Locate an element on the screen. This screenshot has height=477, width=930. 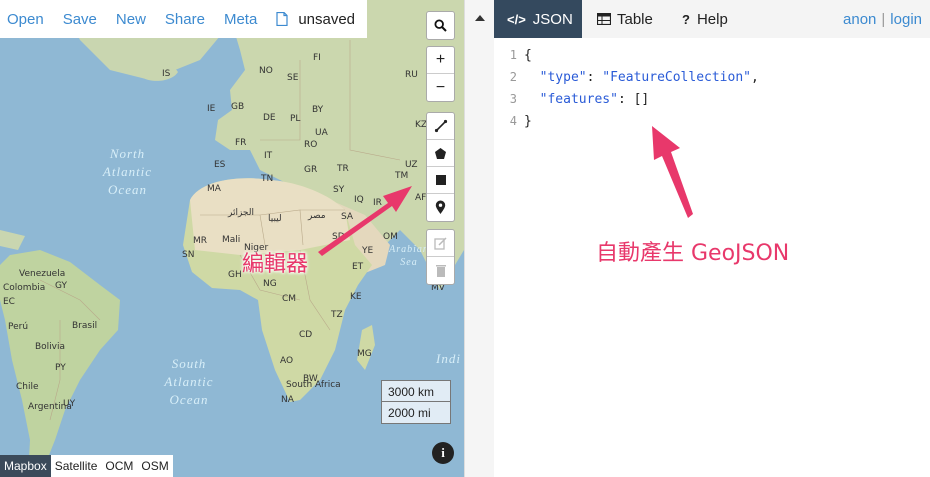
annotation-editor-label: 編輯器 is located at coordinates (275, 264).